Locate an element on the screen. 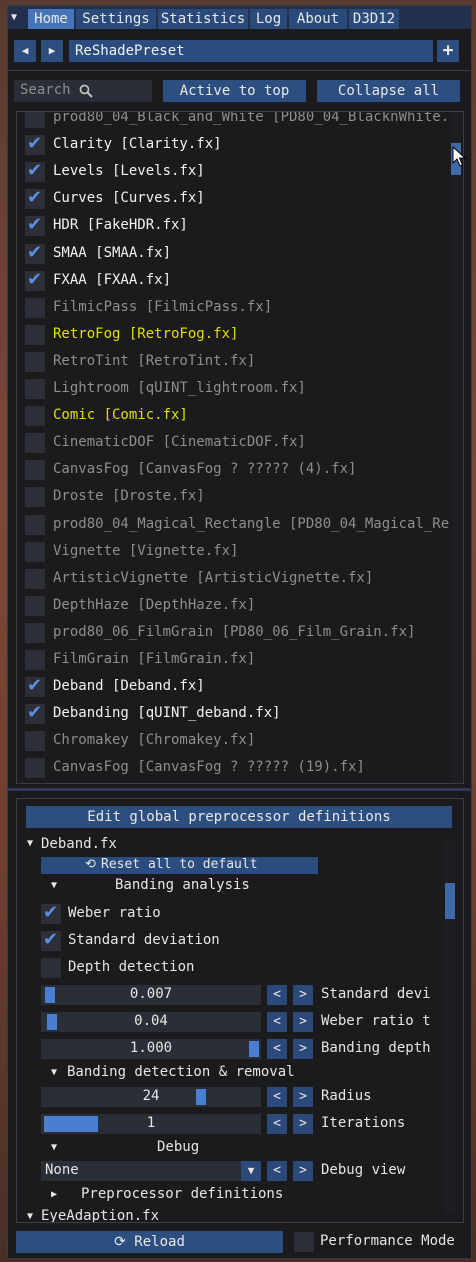  settings-scrollbar-thumb is located at coordinates (450, 901).